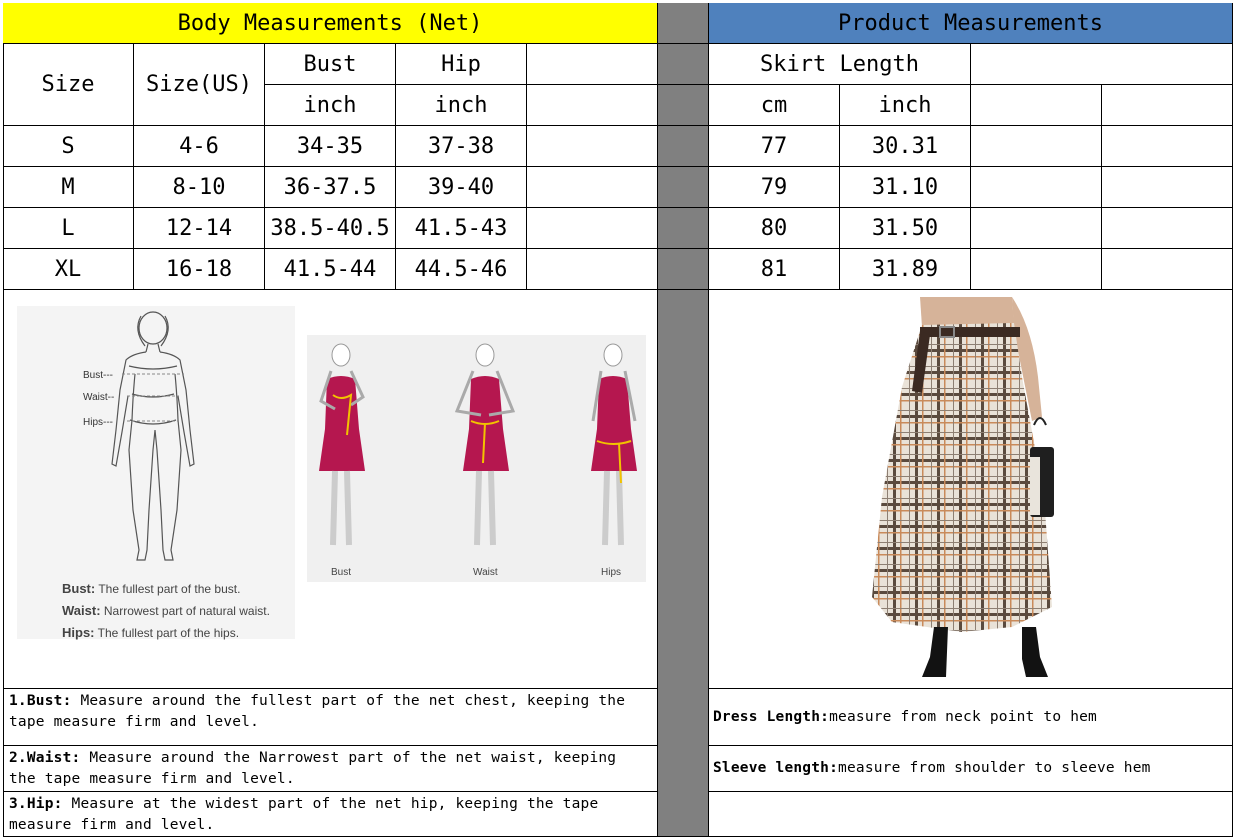 This screenshot has height=840, width=1235. I want to click on hip-cell: 44.5-46, so click(461, 269).